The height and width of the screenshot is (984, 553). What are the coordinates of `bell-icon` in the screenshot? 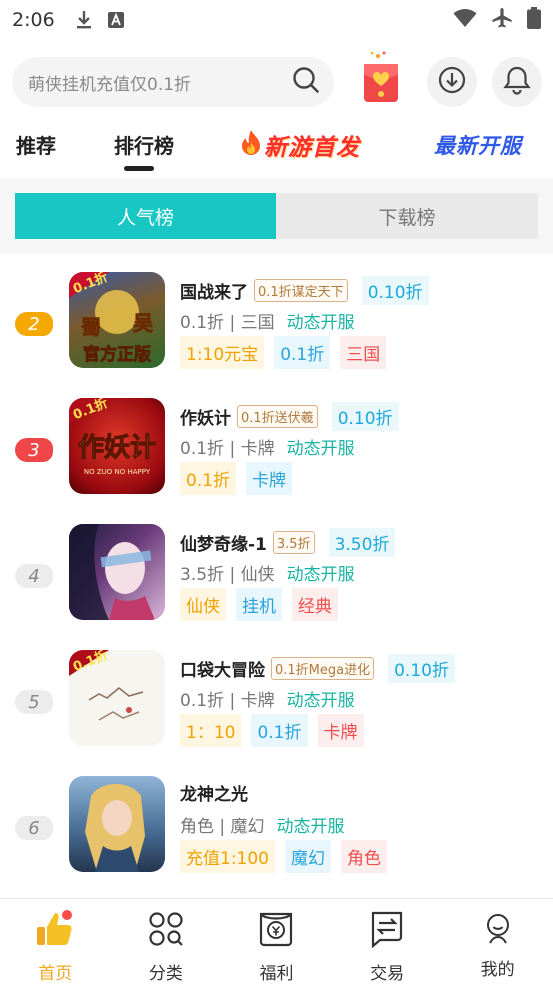 It's located at (517, 82).